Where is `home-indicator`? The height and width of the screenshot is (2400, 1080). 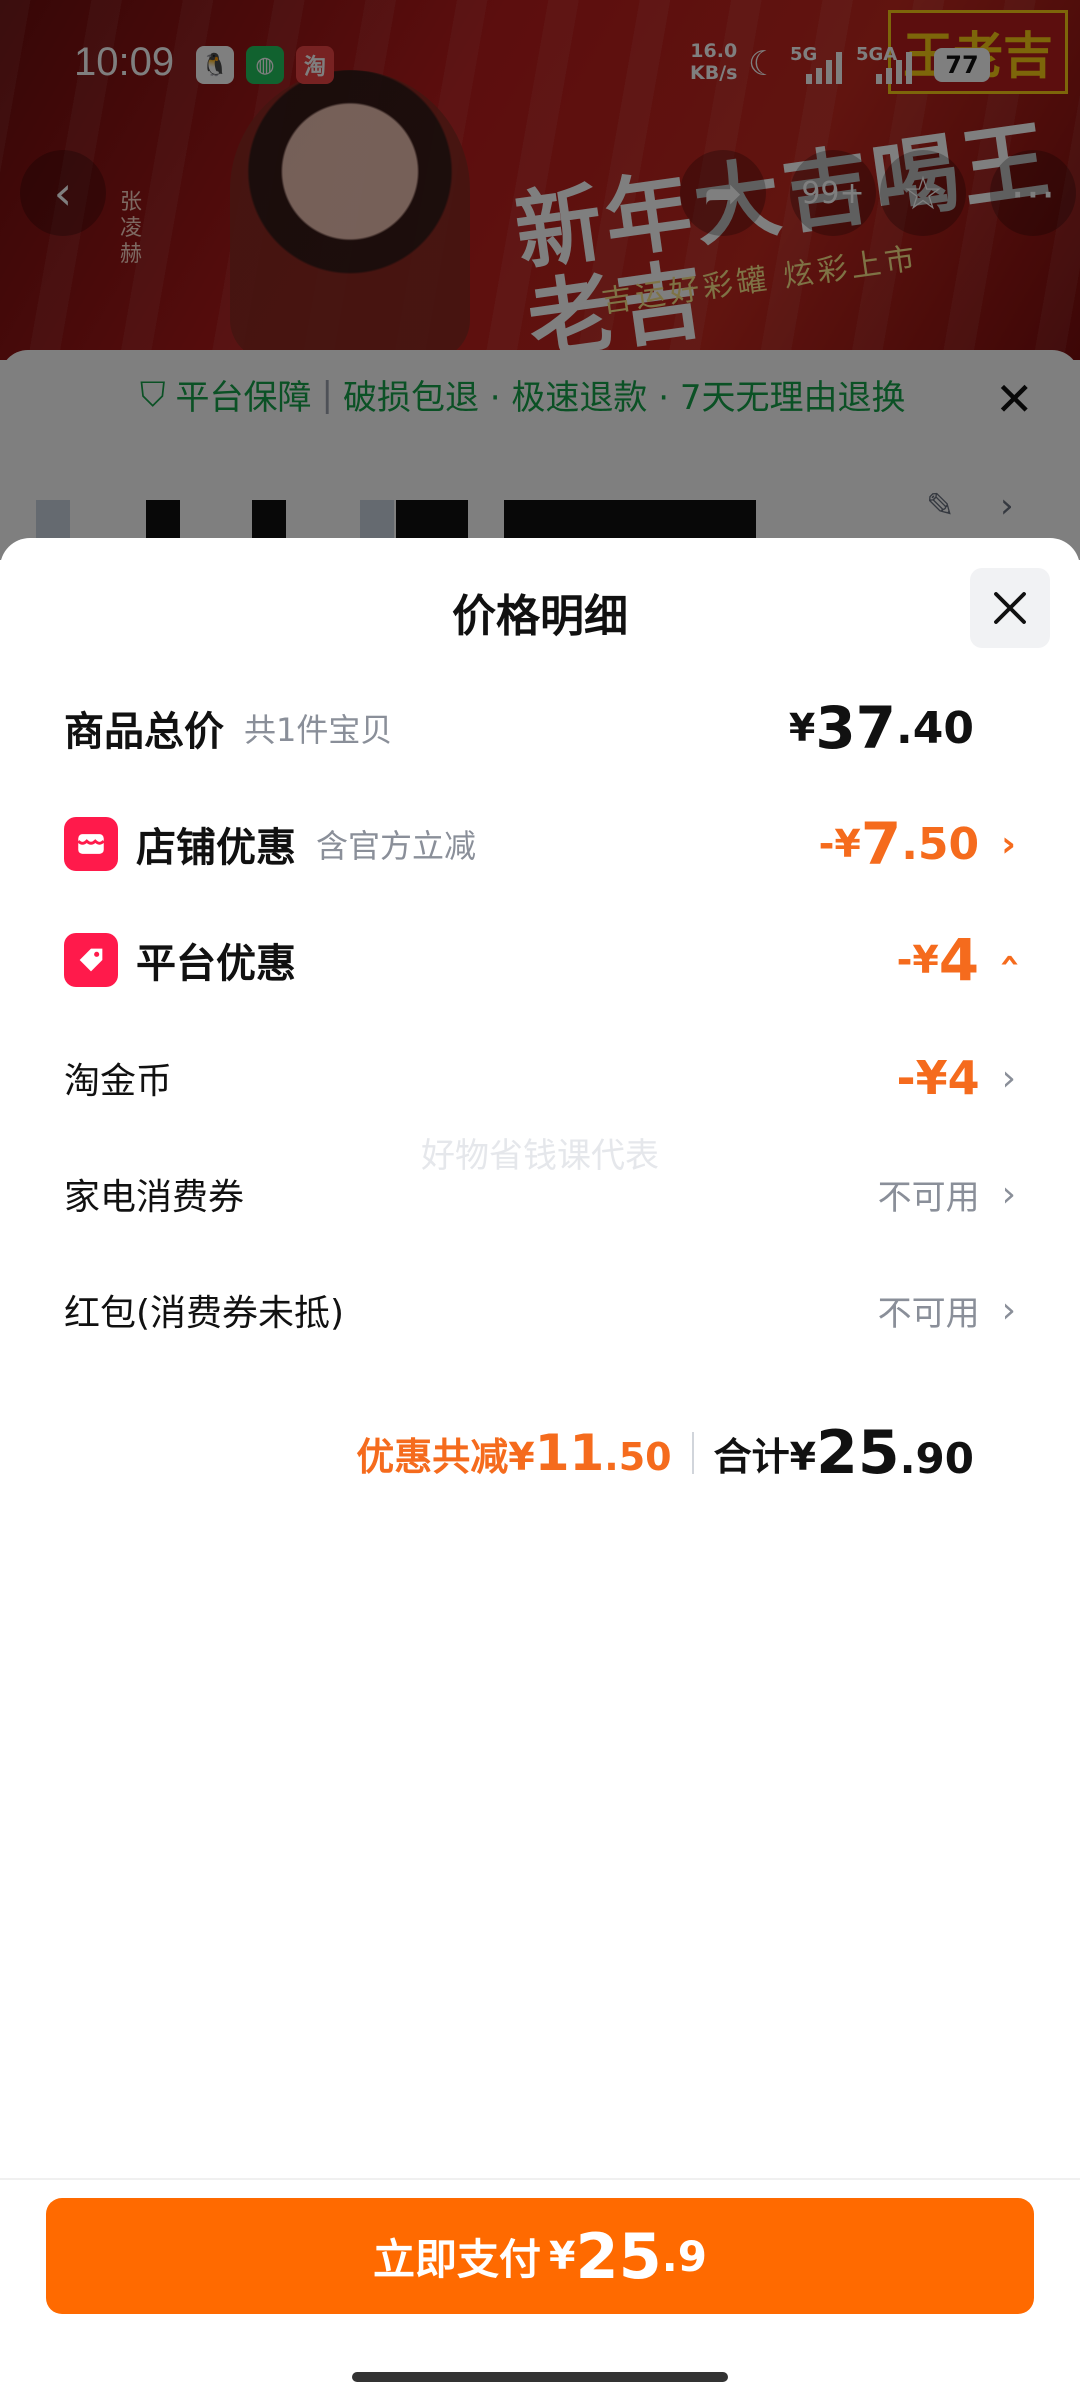
home-indicator is located at coordinates (540, 2377).